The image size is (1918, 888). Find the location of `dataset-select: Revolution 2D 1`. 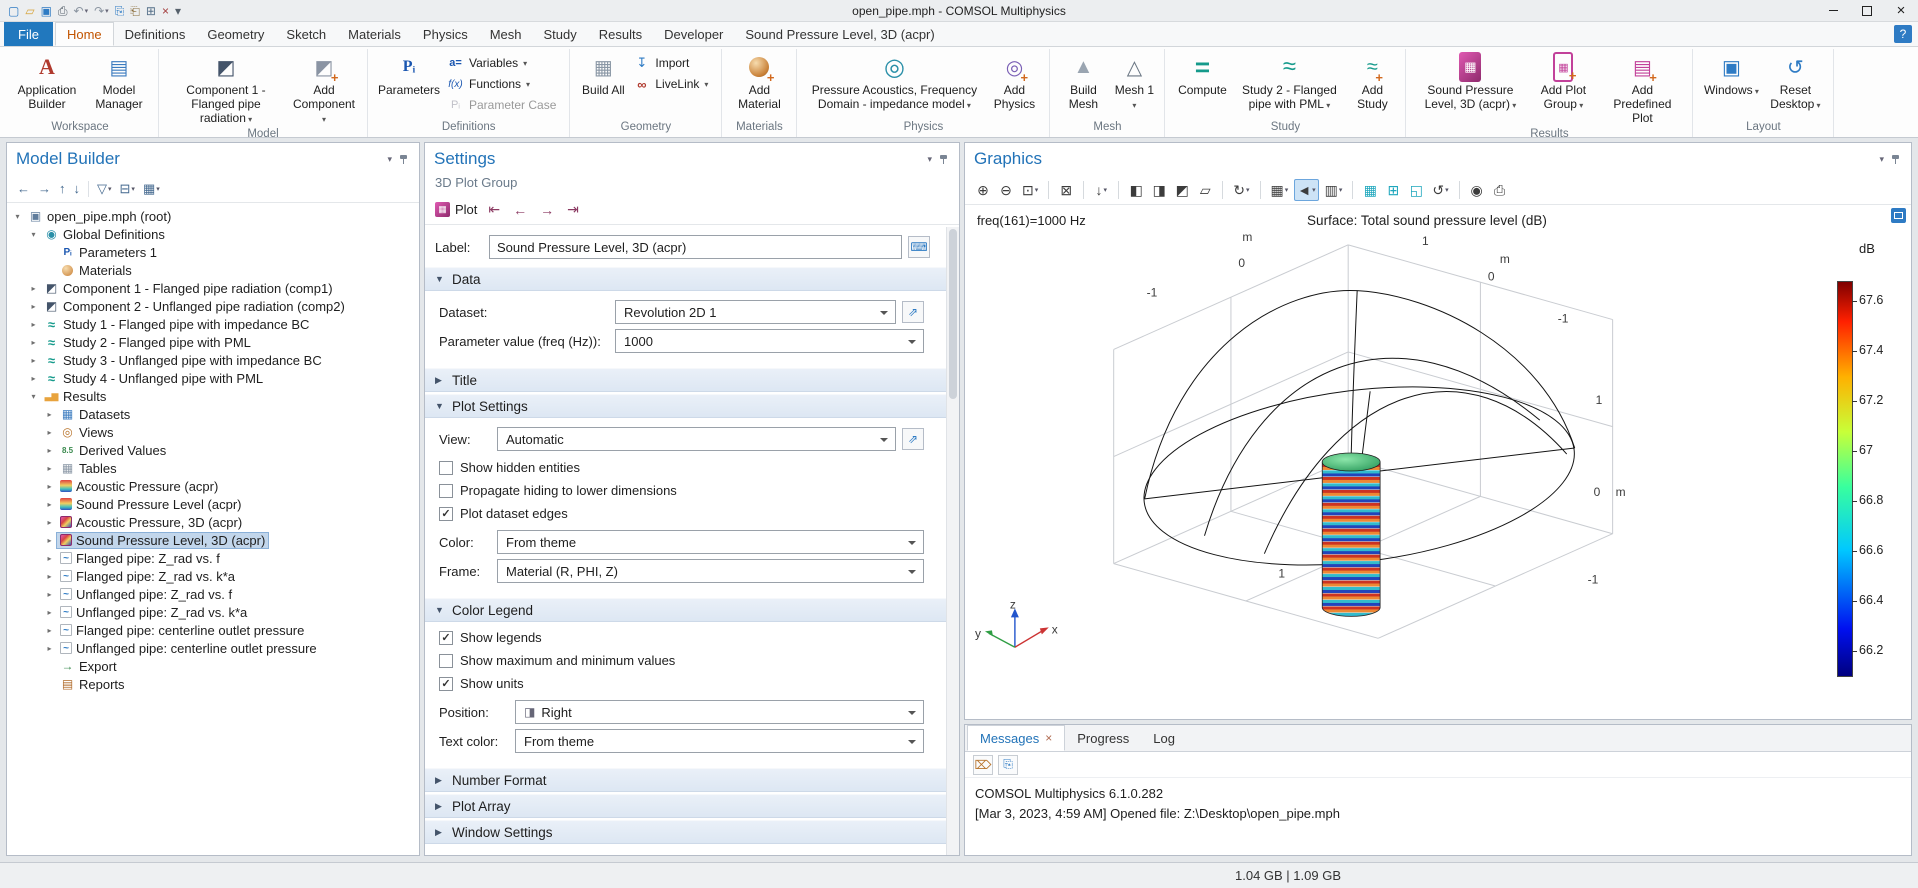

dataset-select: Revolution 2D 1 is located at coordinates (755, 312).